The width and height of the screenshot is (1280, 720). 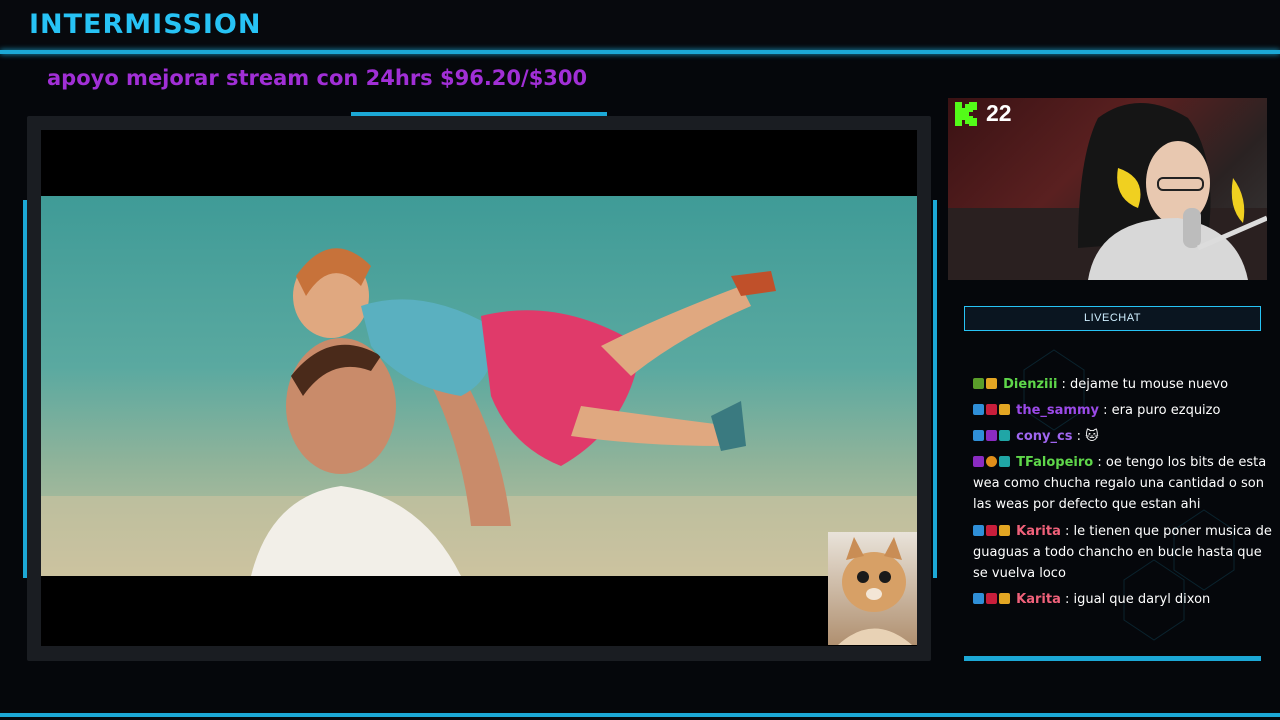 What do you see at coordinates (966, 114) in the screenshot?
I see `kick-icon` at bounding box center [966, 114].